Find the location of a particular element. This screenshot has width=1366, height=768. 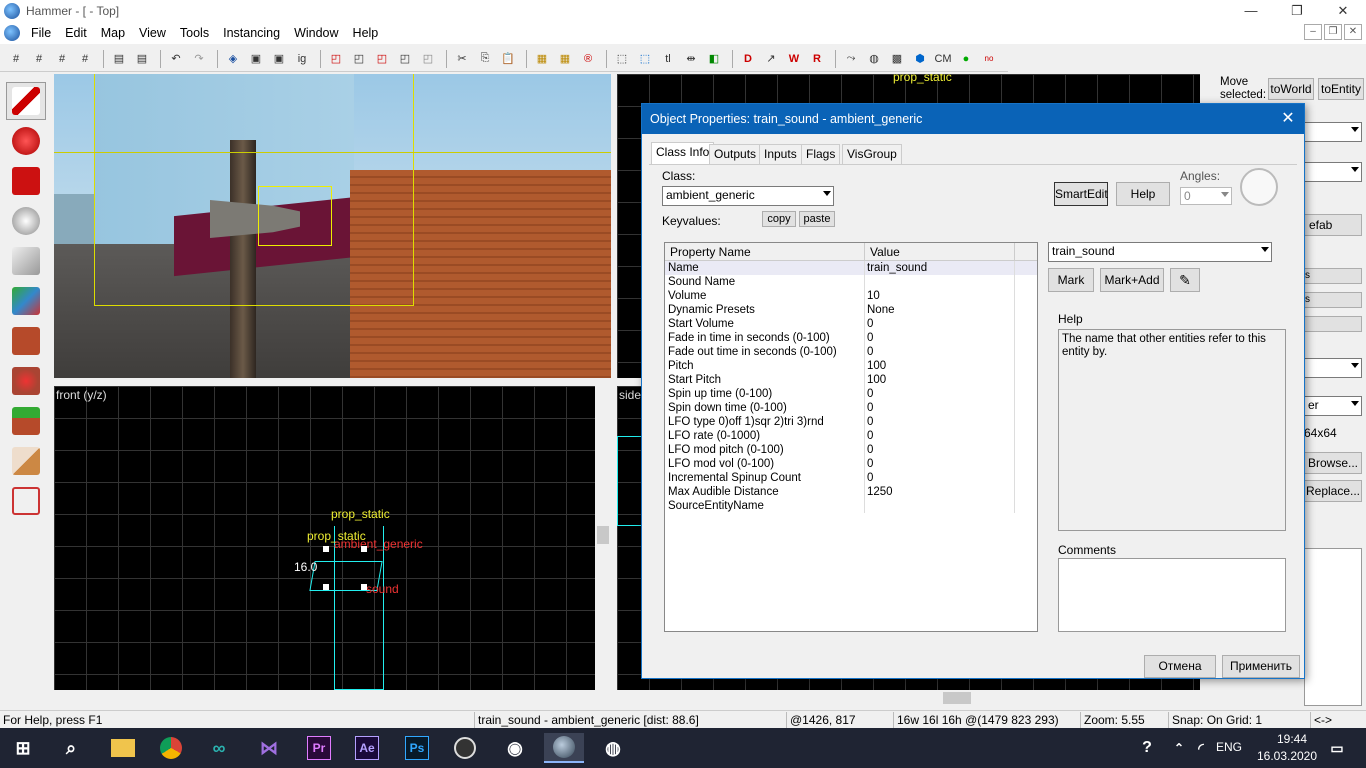

visual-studio-icon: ⋈ is located at coordinates (269, 748).